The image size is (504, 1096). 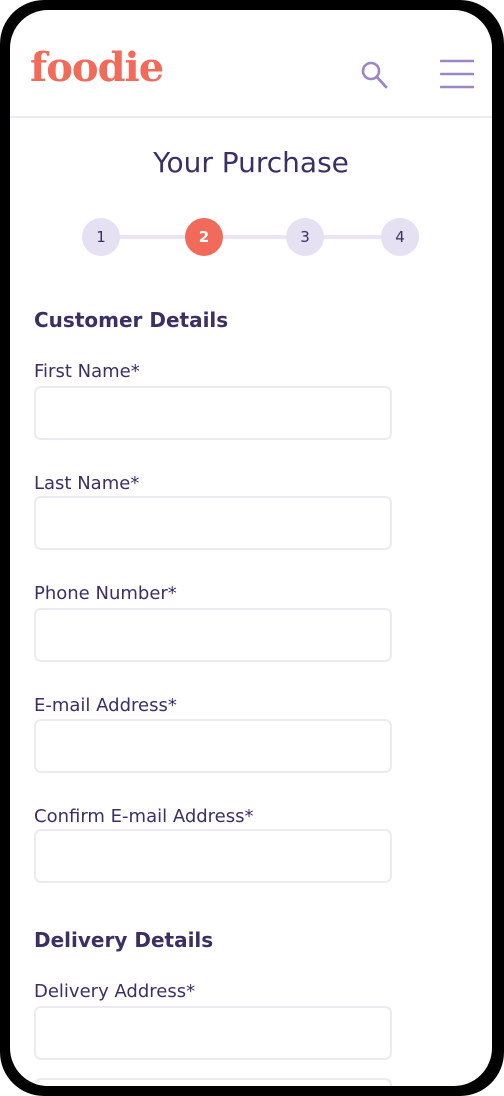 I want to click on phone-number-label: Phone Number*, so click(x=105, y=593).